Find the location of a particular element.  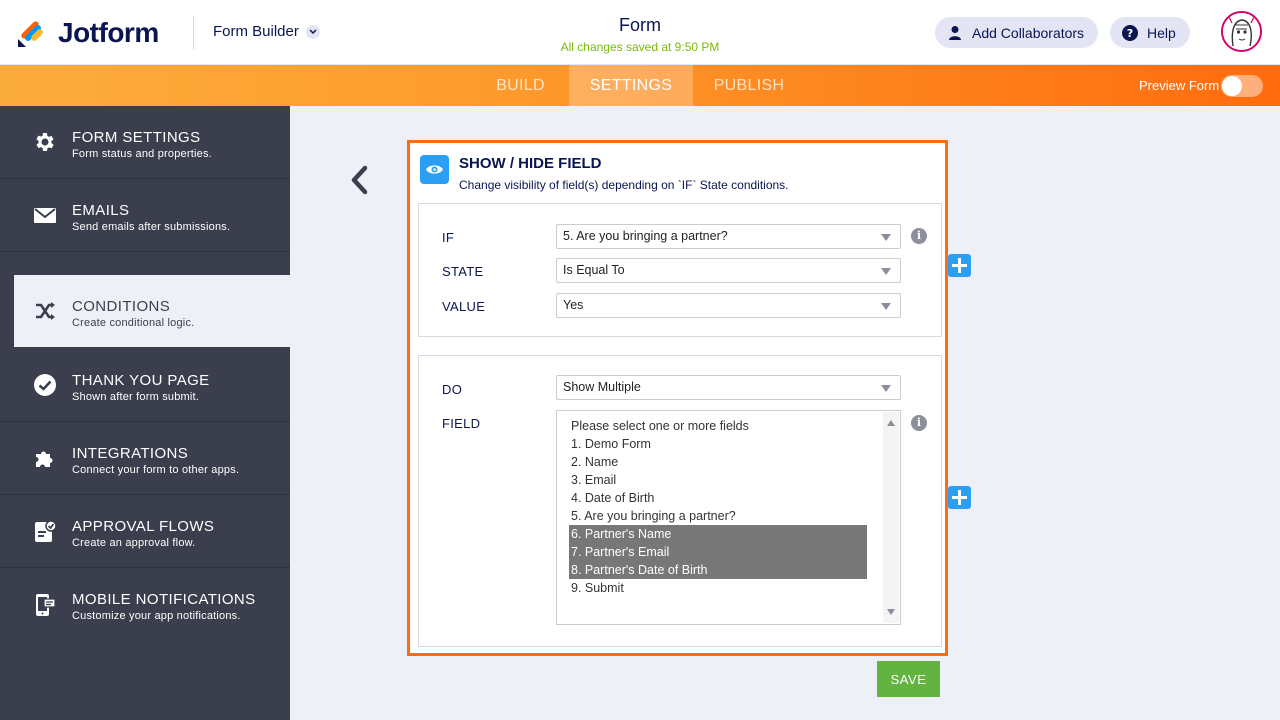

help-label: Help is located at coordinates (1161, 32).